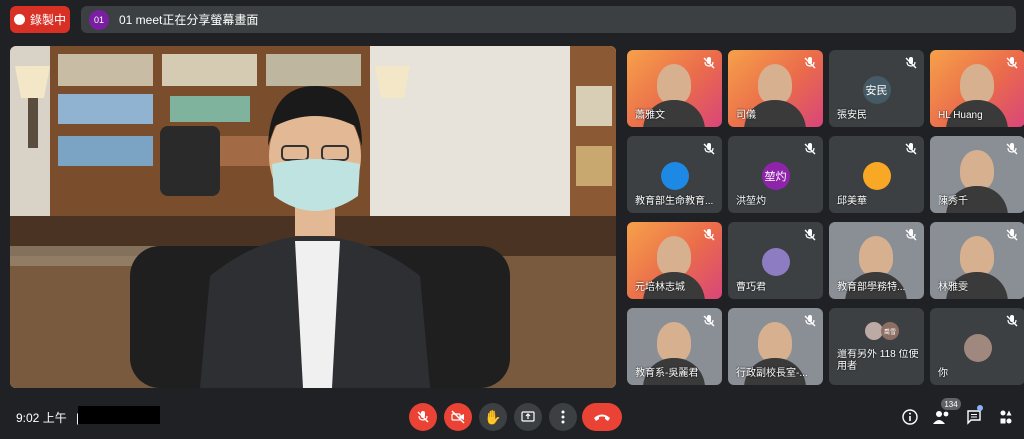  I want to click on participant-tile: 堃灼洪堃灼, so click(775, 174).